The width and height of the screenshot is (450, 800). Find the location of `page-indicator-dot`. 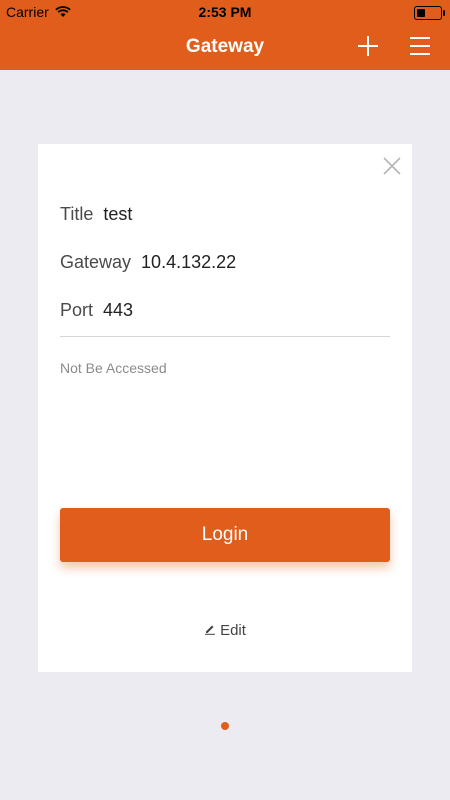

page-indicator-dot is located at coordinates (225, 726).